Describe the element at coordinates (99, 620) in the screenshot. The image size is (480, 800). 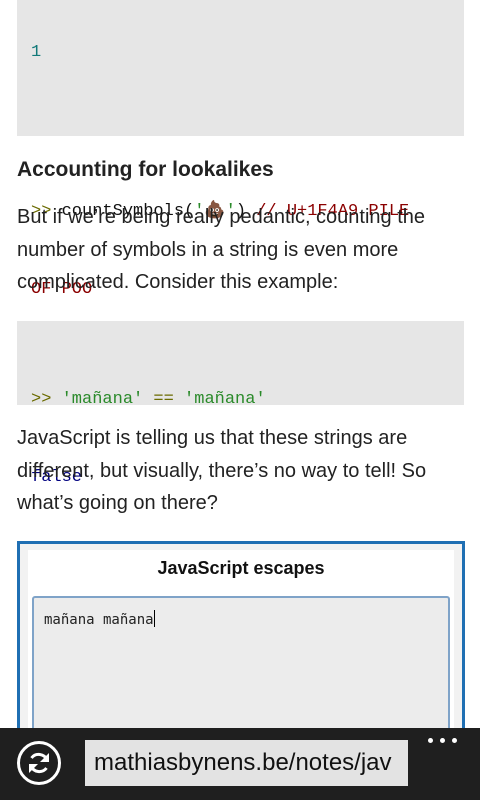
I see `escape-input-value: mañana mañana` at that location.